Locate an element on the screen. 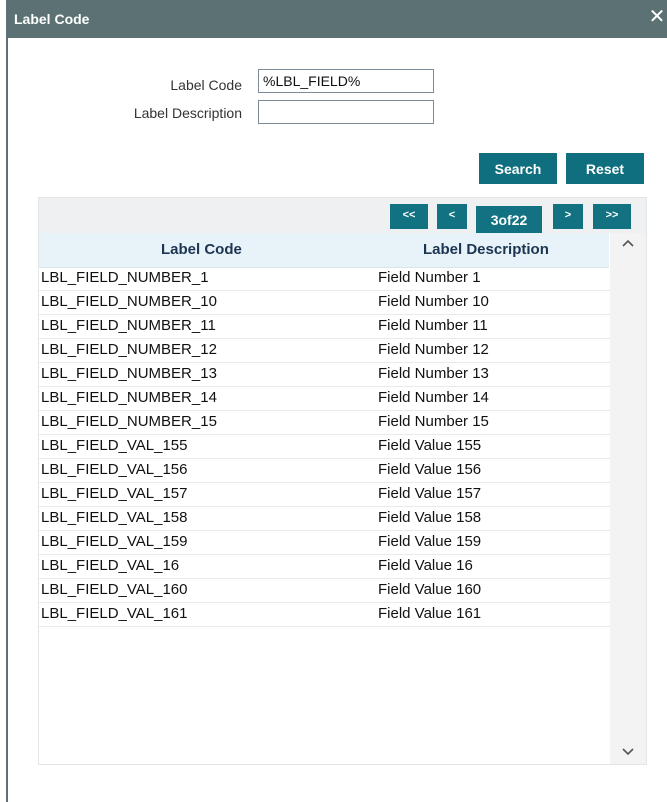  table-row: LBL_FIELD_VAL_157 Field Value 157 is located at coordinates (325, 495).